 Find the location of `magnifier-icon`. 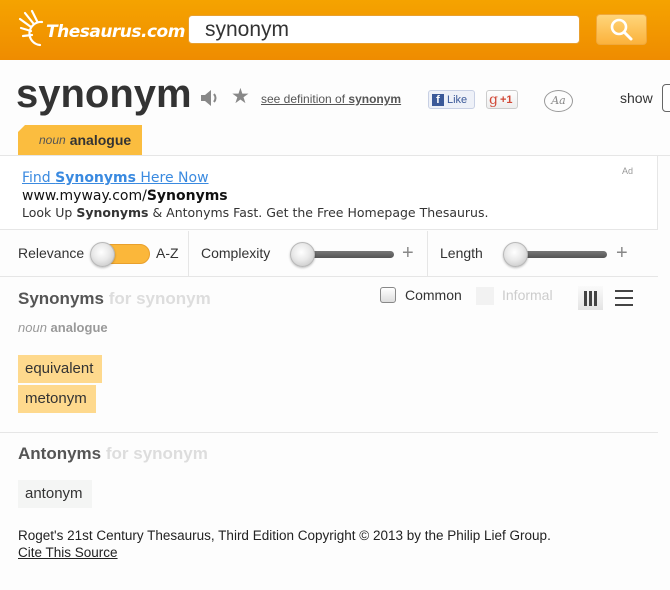

magnifier-icon is located at coordinates (621, 29).